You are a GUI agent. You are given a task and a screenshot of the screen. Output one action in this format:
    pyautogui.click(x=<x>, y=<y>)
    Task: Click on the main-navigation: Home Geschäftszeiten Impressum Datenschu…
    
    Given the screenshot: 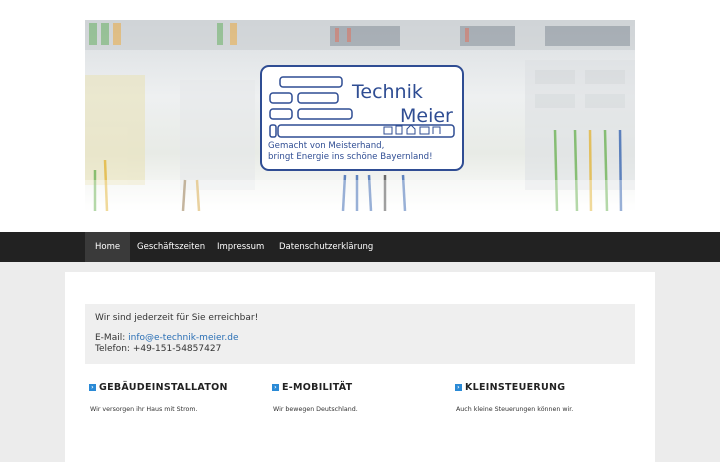 What is the action you would take?
    pyautogui.click(x=360, y=247)
    